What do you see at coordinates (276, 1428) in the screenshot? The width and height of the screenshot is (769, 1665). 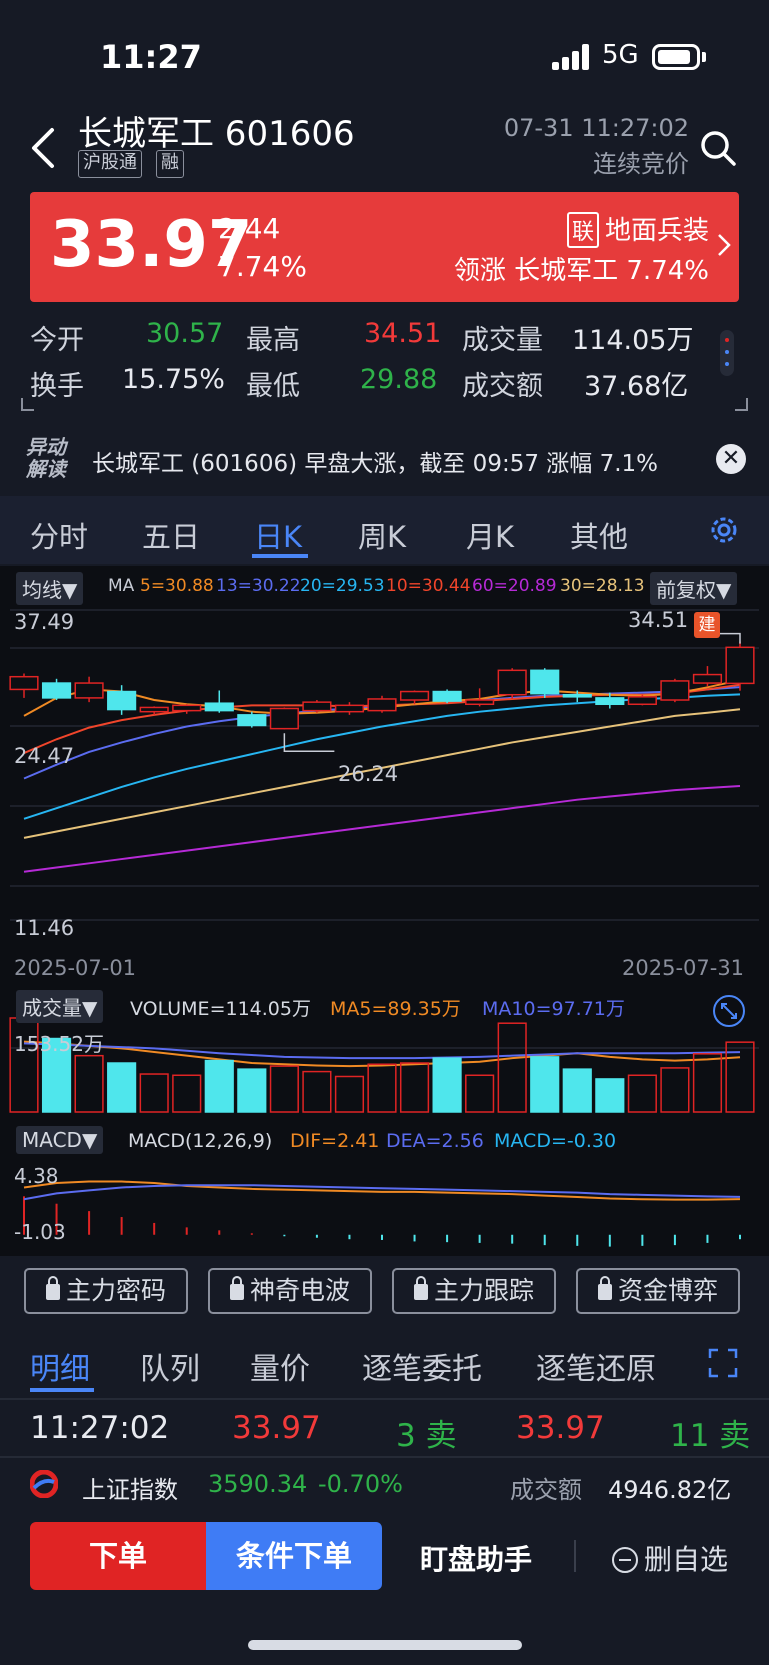 I see `tick-price-1: 33.97` at bounding box center [276, 1428].